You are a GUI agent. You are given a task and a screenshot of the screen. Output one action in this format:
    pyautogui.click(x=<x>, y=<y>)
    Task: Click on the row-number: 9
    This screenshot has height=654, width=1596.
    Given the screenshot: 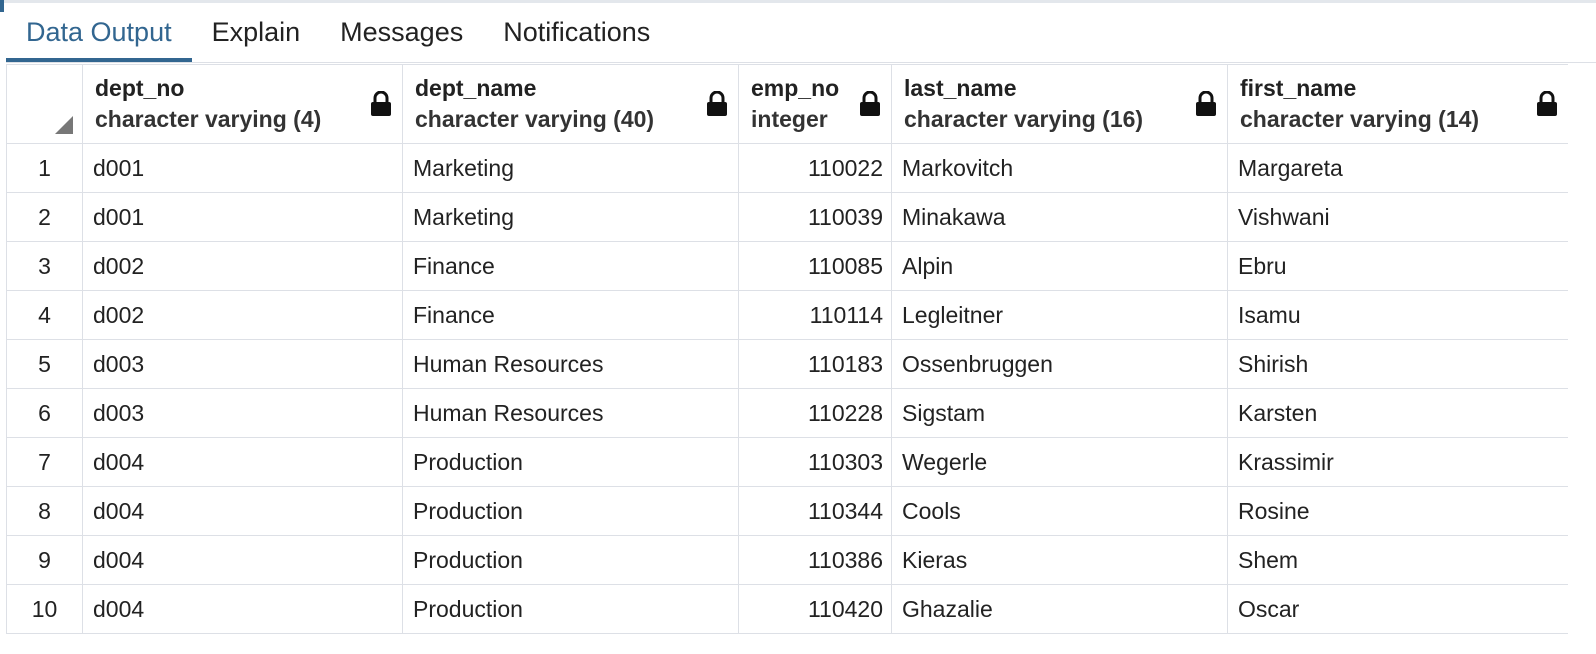 What is the action you would take?
    pyautogui.click(x=44, y=560)
    